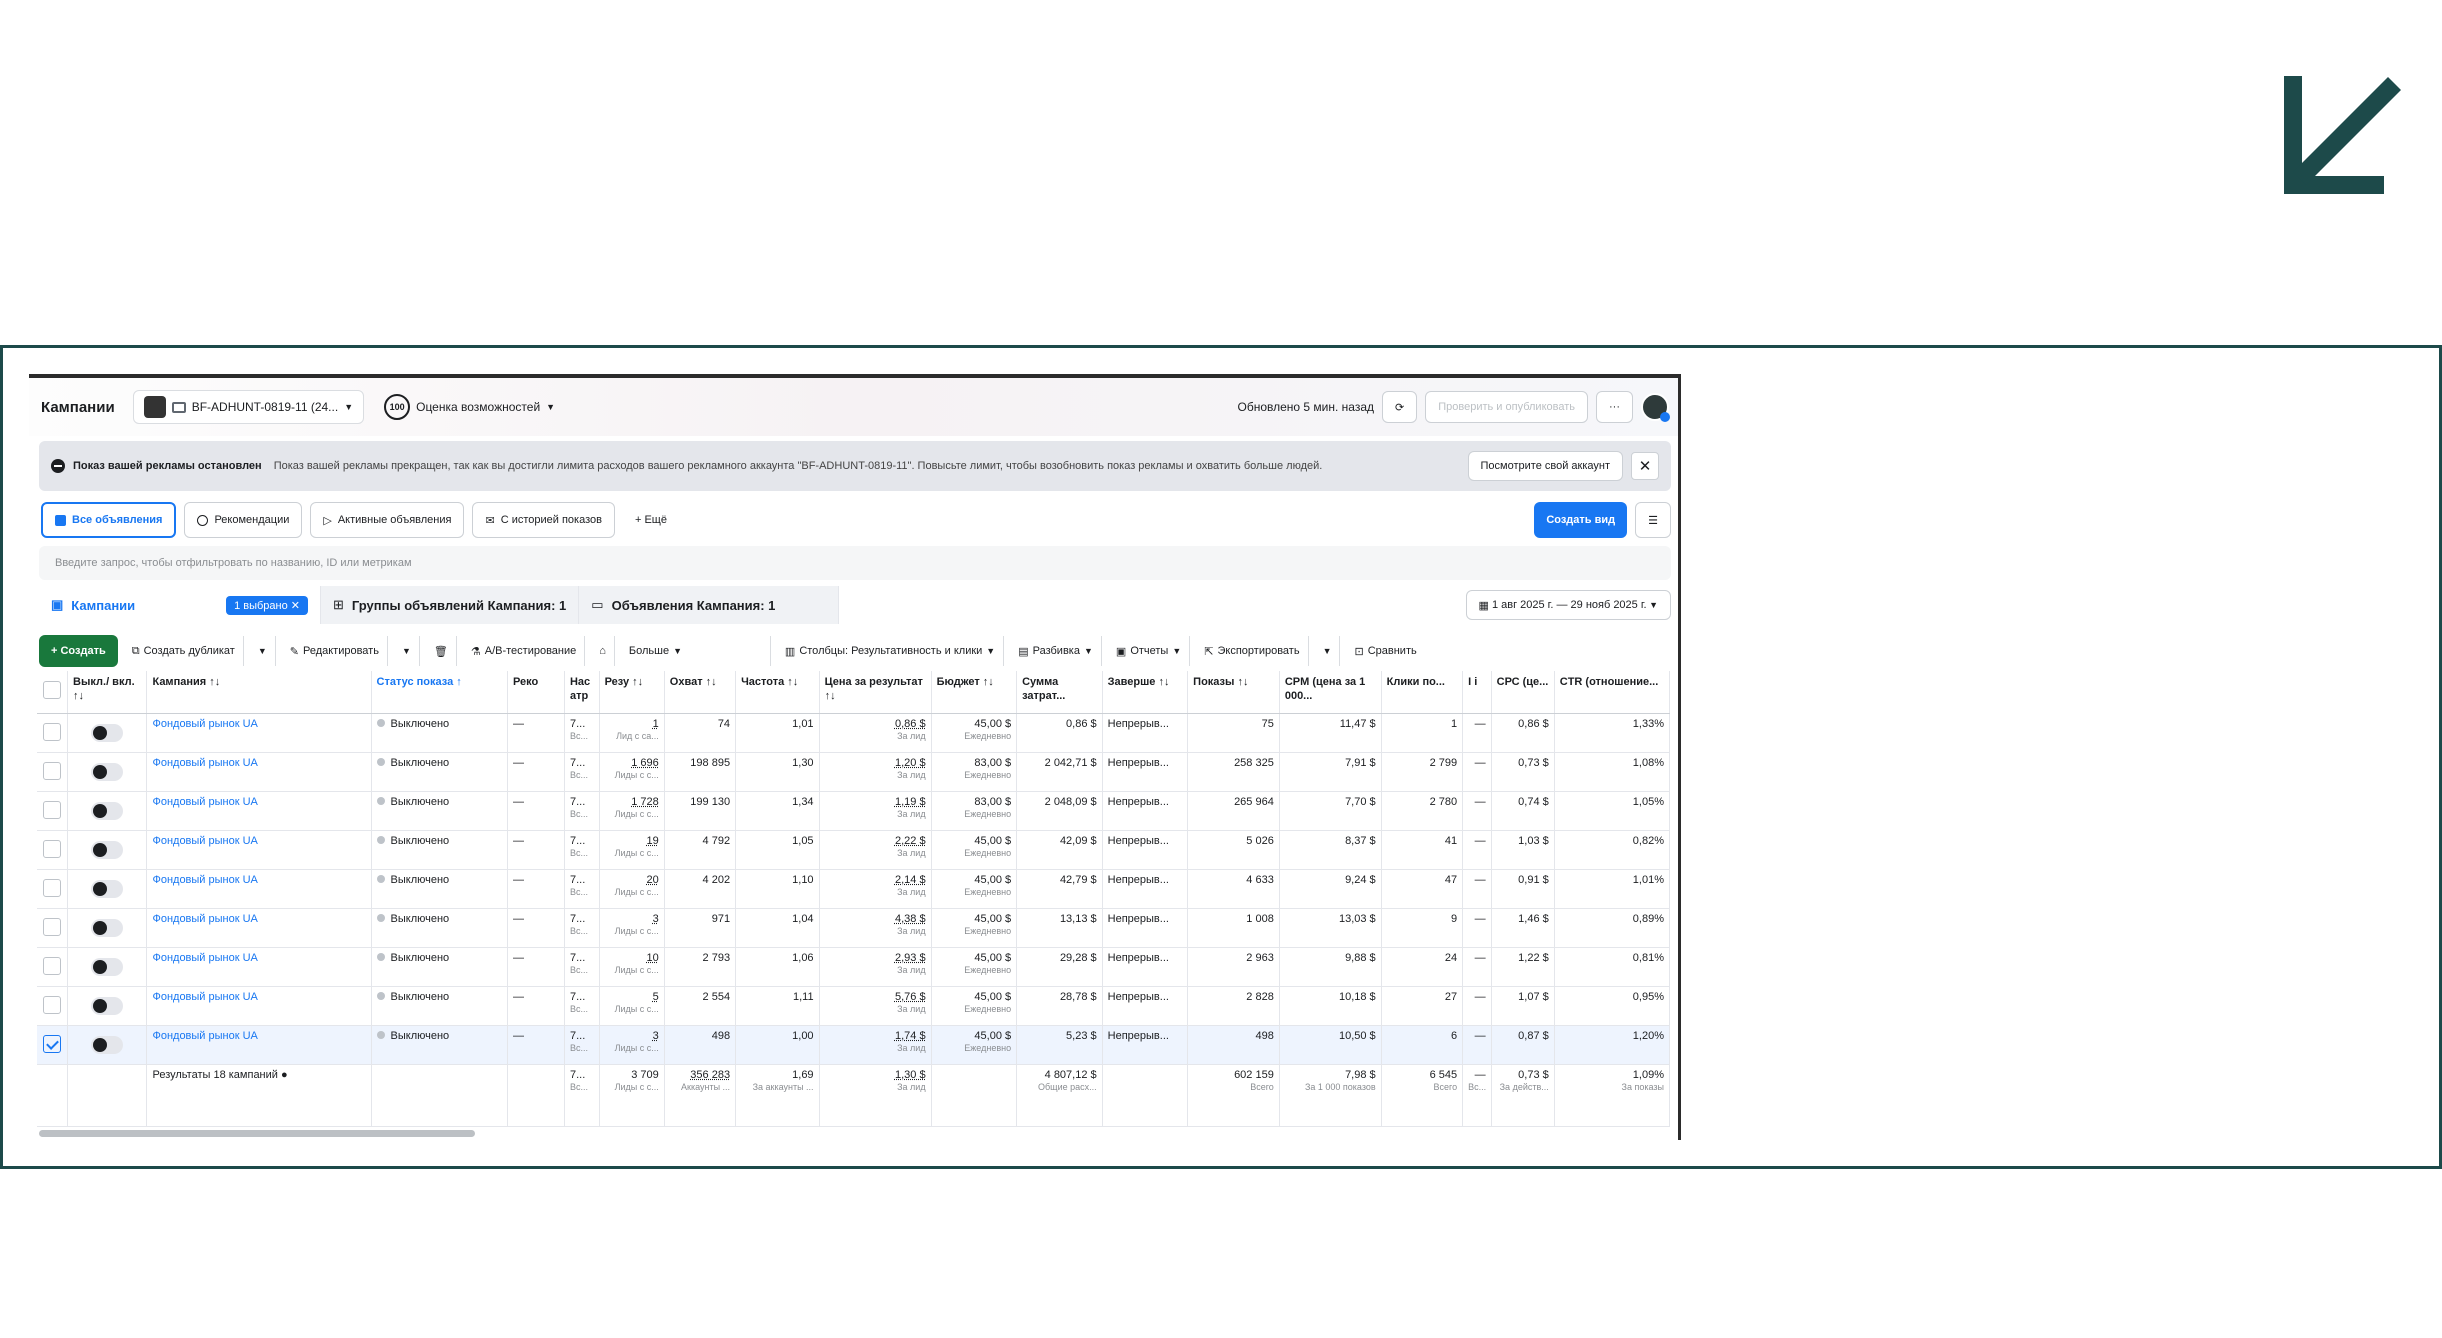  What do you see at coordinates (632, 692) in the screenshot?
I see `column-header: Резу ↑↓` at bounding box center [632, 692].